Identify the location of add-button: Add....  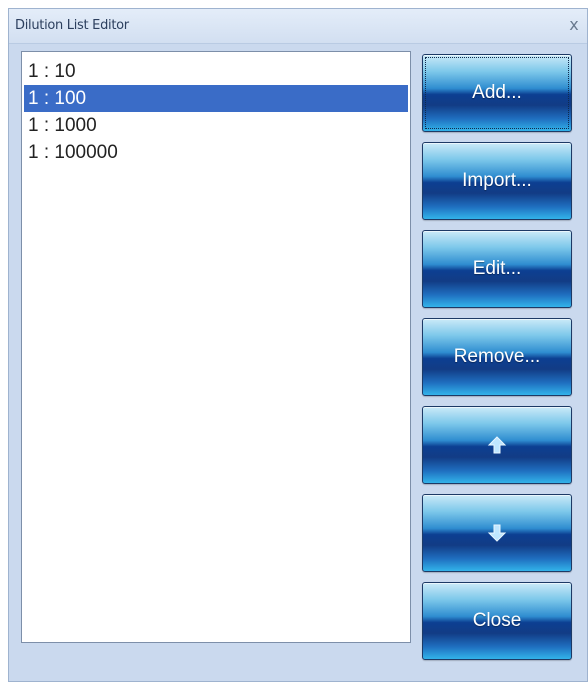
(497, 93).